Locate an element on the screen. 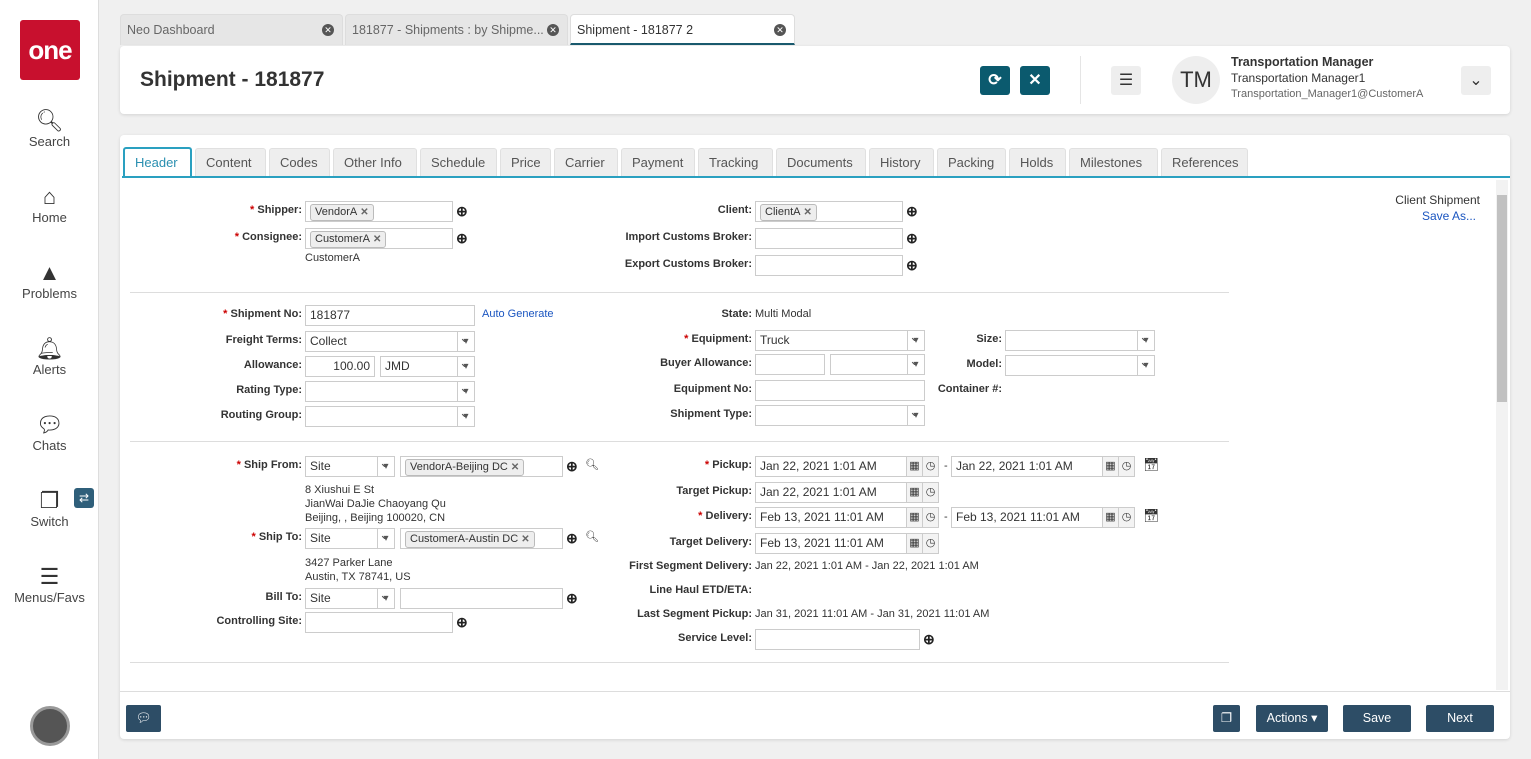 This screenshot has width=1531, height=759. shipment-no-input: 181877 is located at coordinates (390, 315).